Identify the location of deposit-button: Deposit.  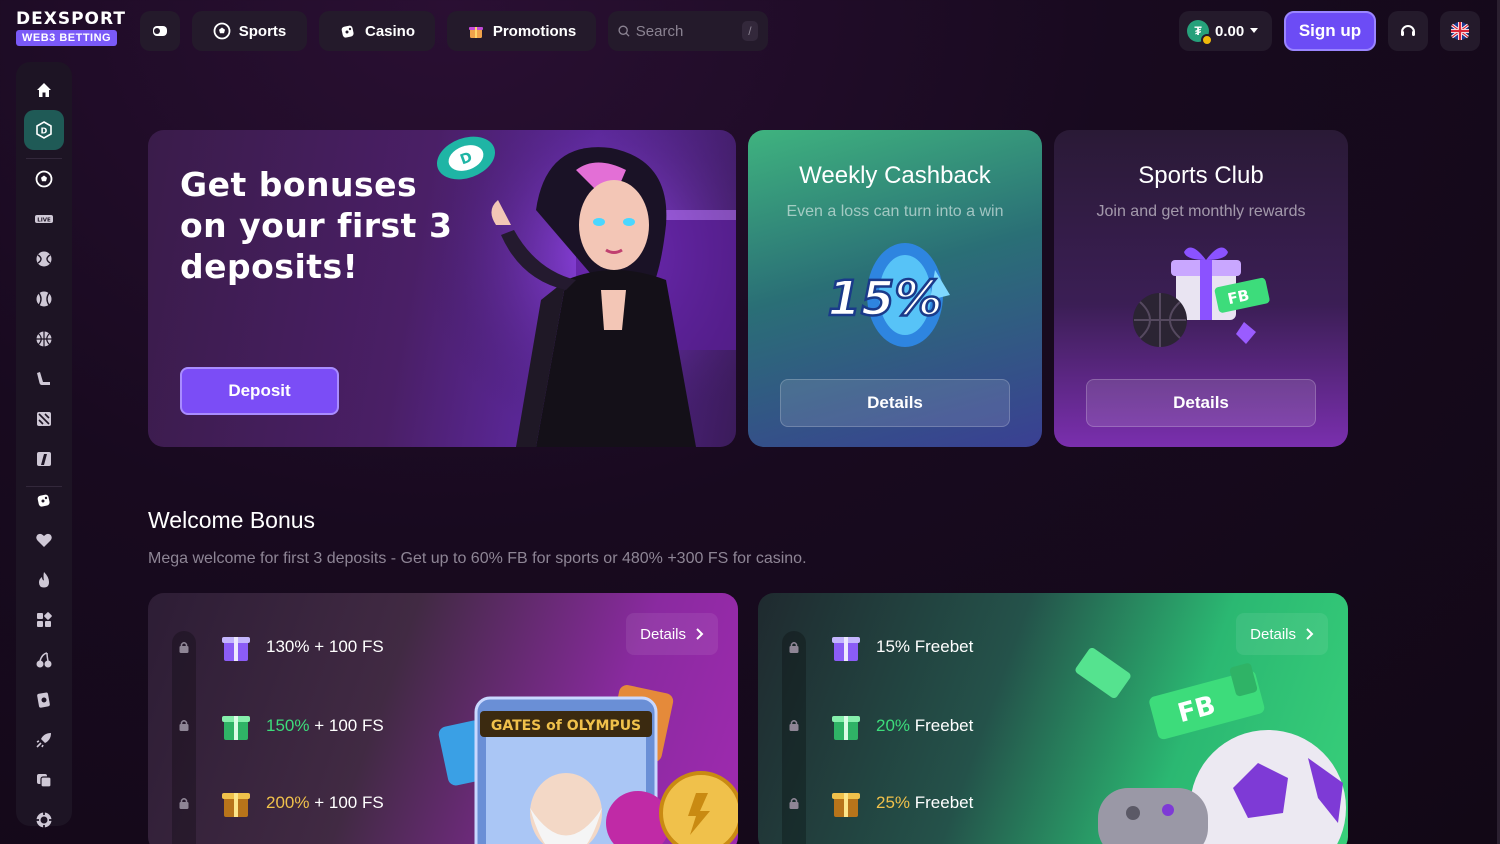
(259, 391).